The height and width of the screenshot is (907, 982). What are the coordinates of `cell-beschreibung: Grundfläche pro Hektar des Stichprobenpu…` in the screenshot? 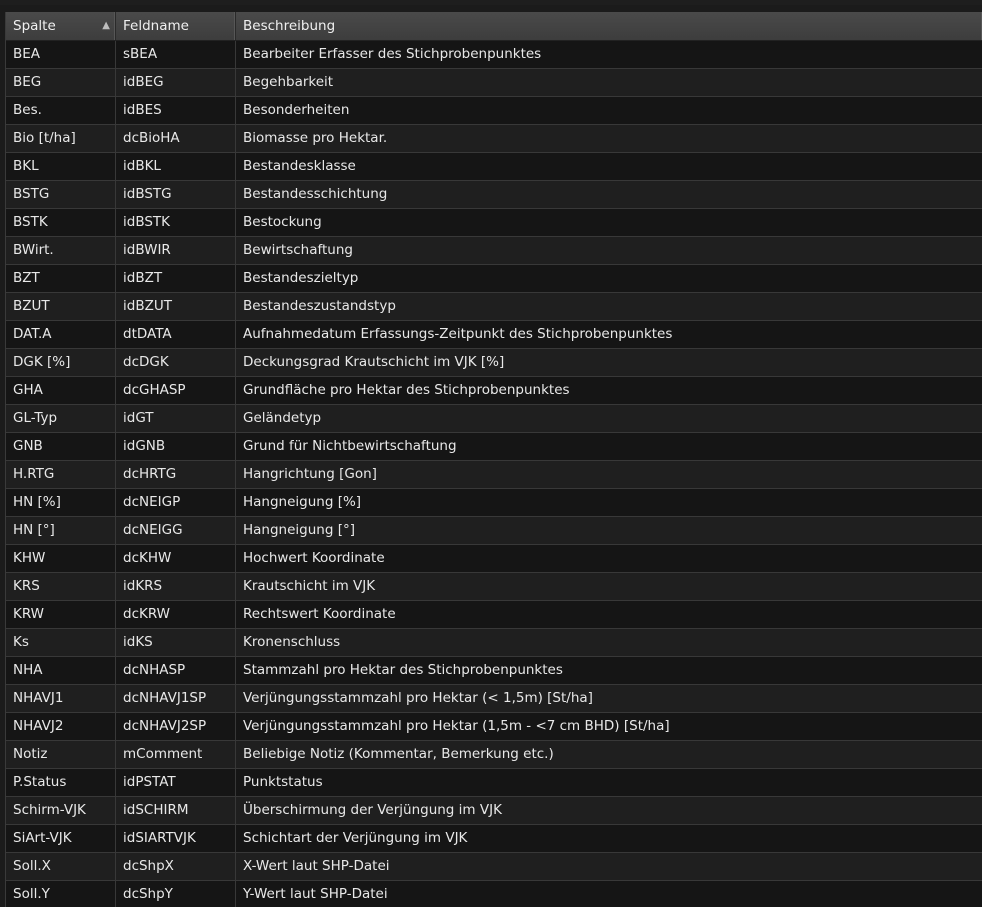 It's located at (406, 390).